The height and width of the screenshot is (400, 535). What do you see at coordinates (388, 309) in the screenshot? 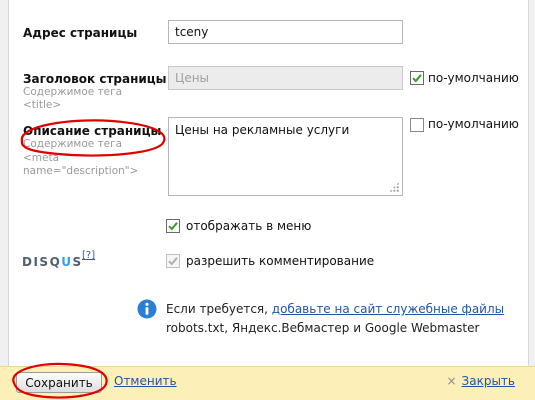
I see `add-service-files-link: добавьте на сайт служебные файлы` at bounding box center [388, 309].